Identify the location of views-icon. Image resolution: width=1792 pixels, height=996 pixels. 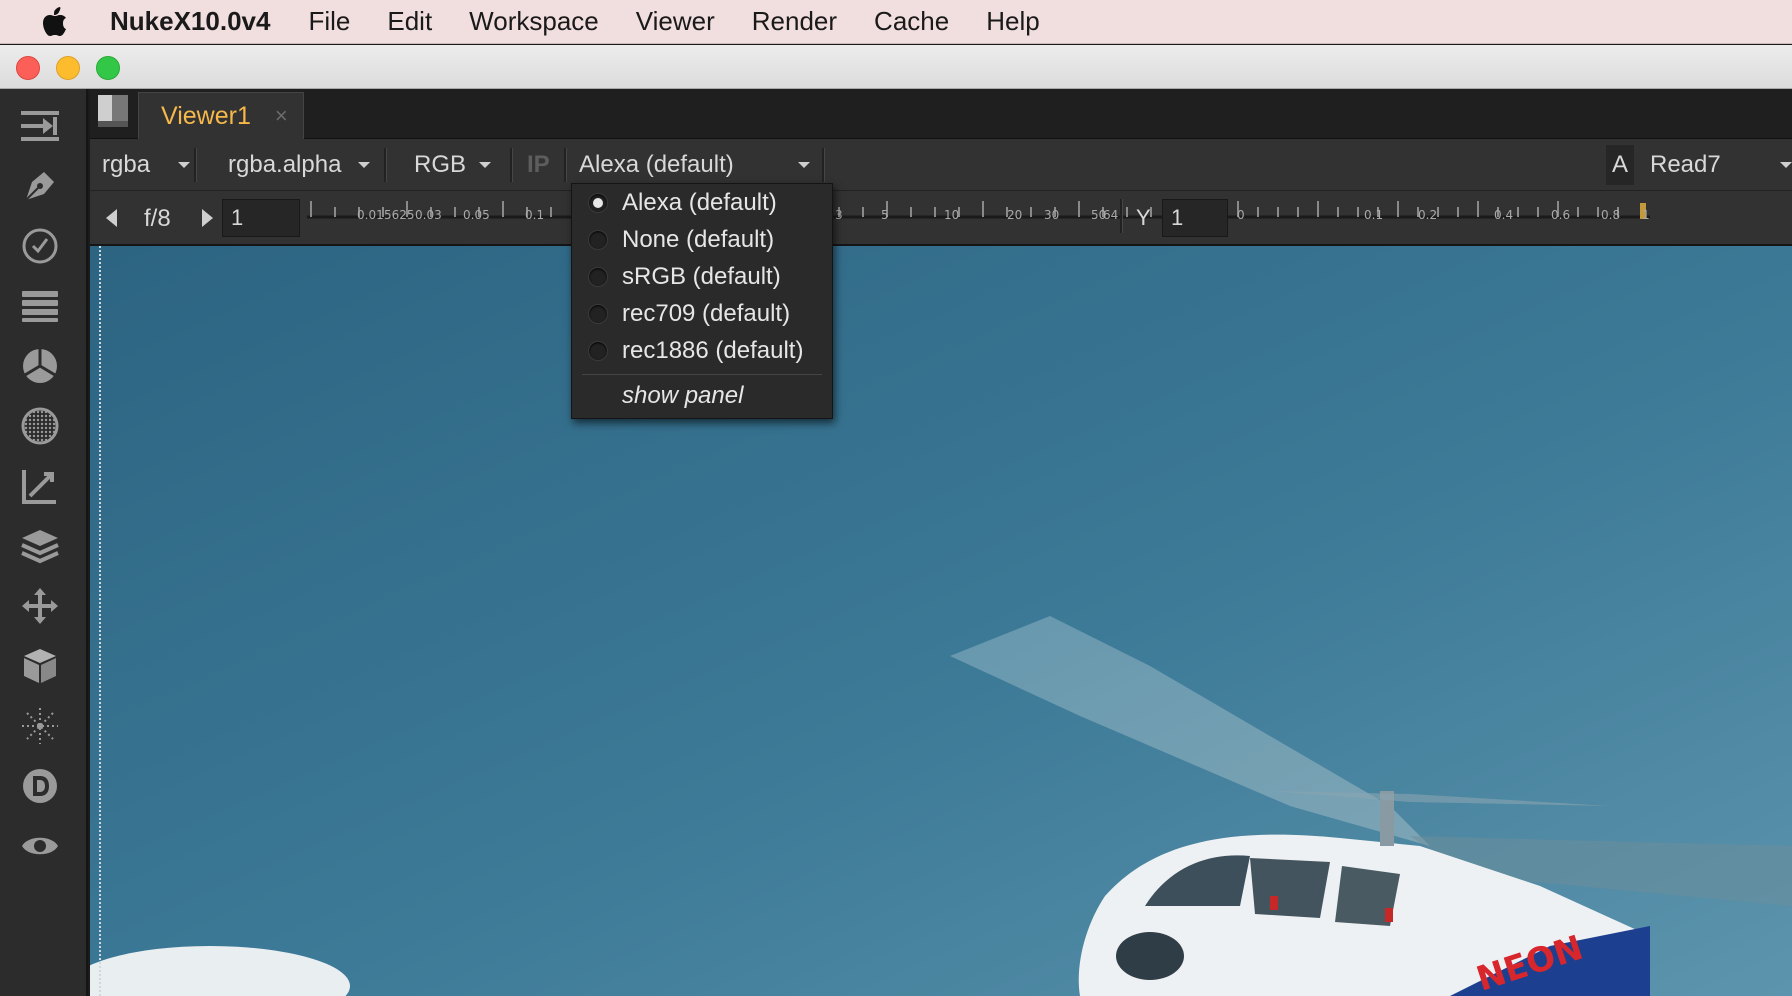
(40, 846).